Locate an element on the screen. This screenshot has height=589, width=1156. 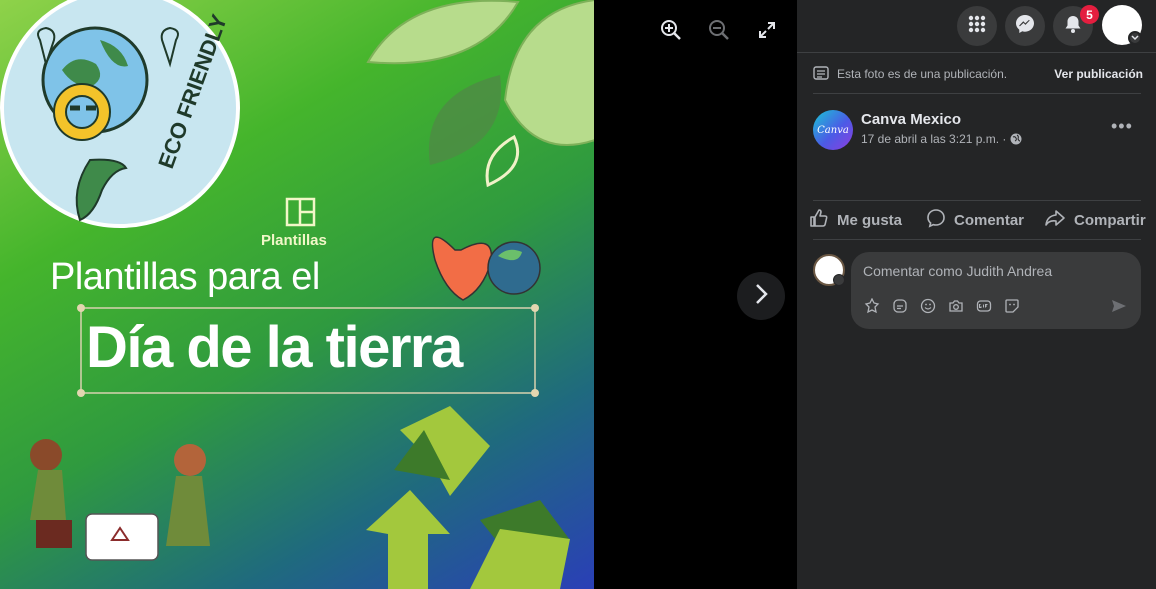
headline-line2: Día de la tierra is located at coordinates (274, 347).